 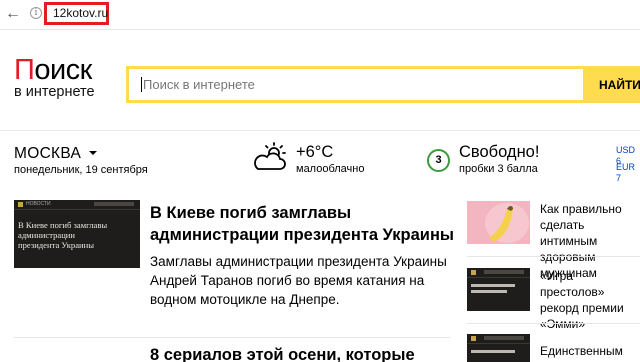 I want to click on browser-address-bar: ← i 12kotov.ru, so click(x=320, y=15).